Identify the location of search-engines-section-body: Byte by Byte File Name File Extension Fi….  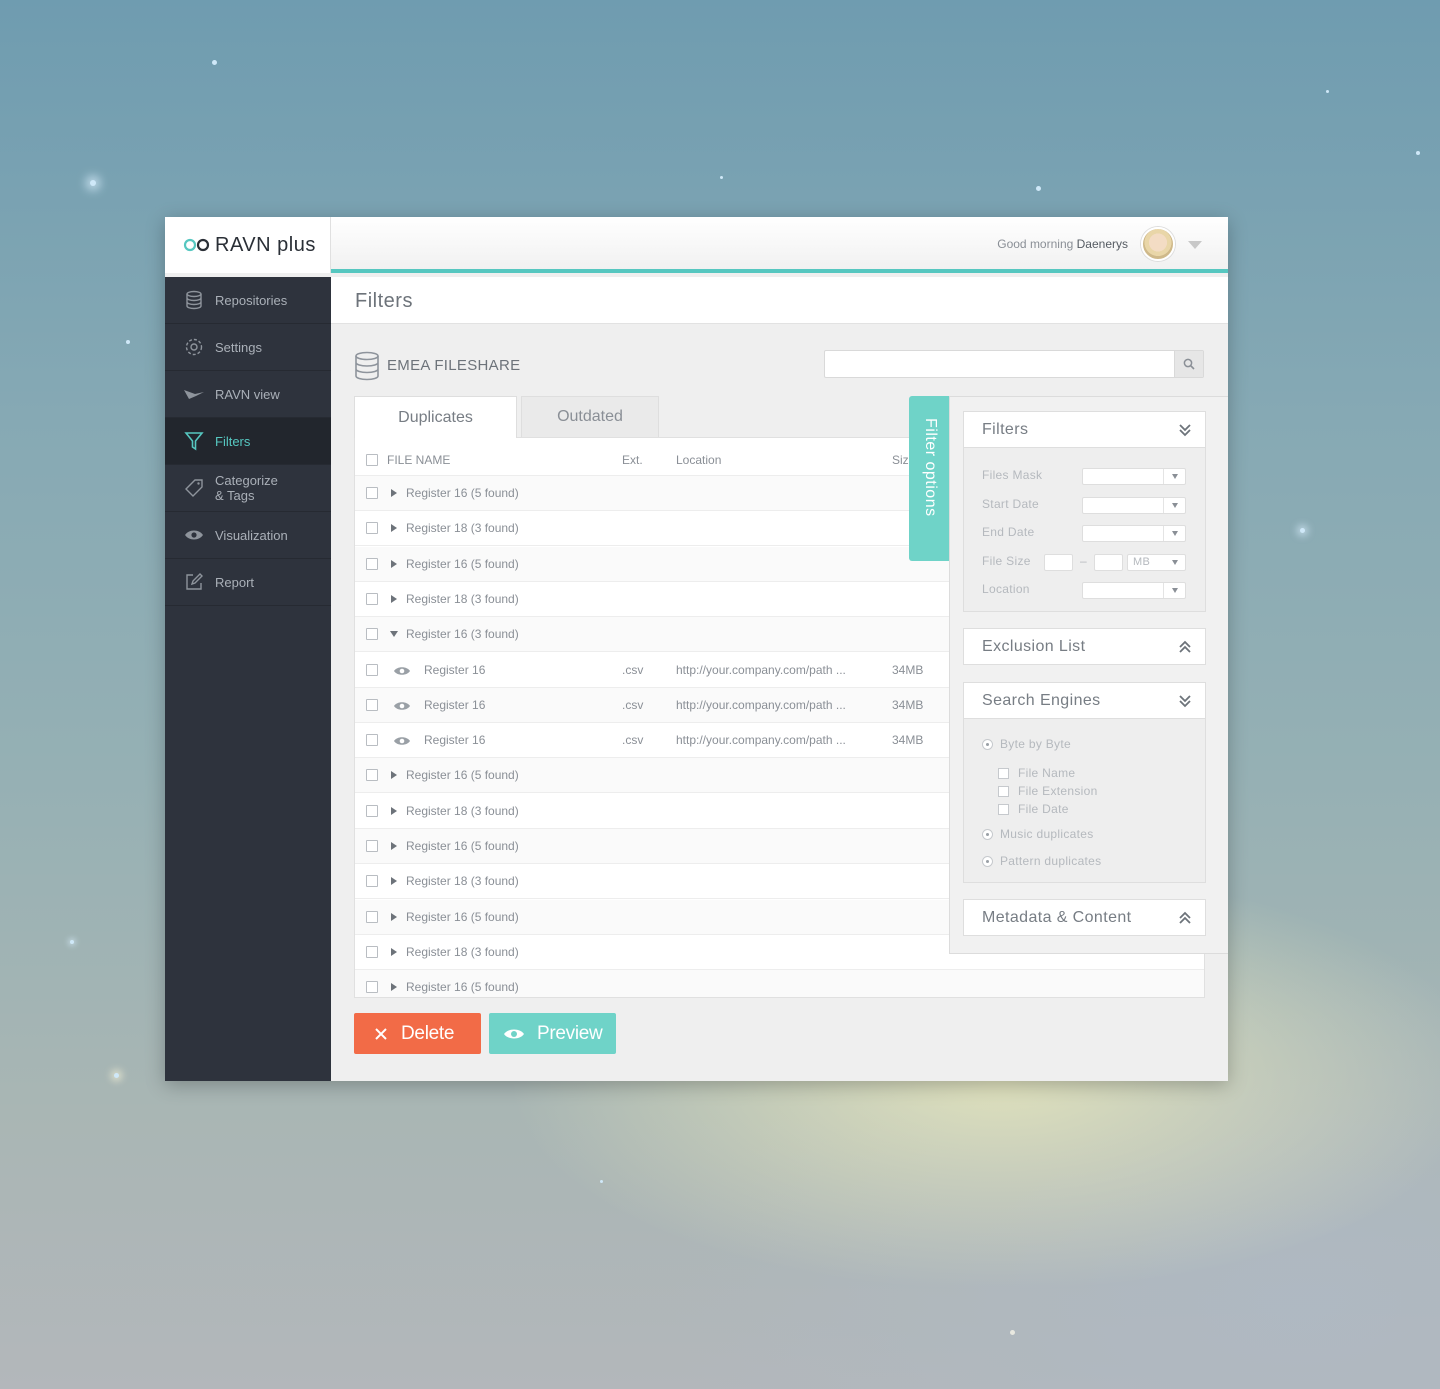
(1084, 801).